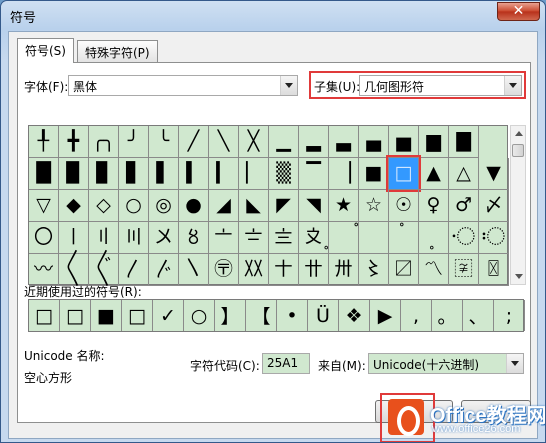  Describe the element at coordinates (224, 142) in the screenshot. I see `symbol-cell: ╲` at that location.